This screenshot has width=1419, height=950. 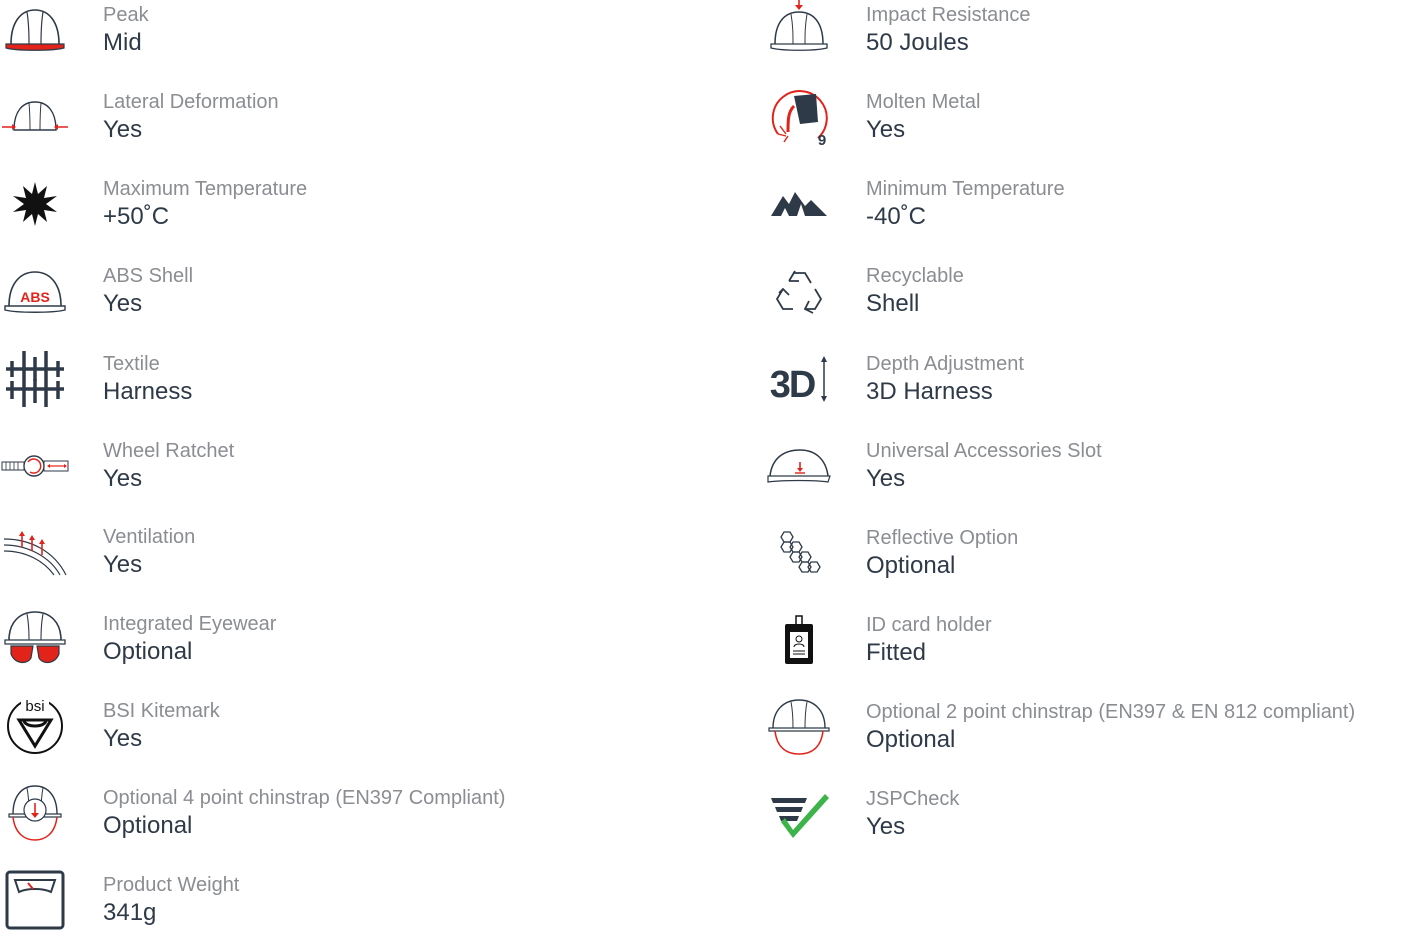 I want to click on feature-label: Recyclable, so click(x=915, y=276).